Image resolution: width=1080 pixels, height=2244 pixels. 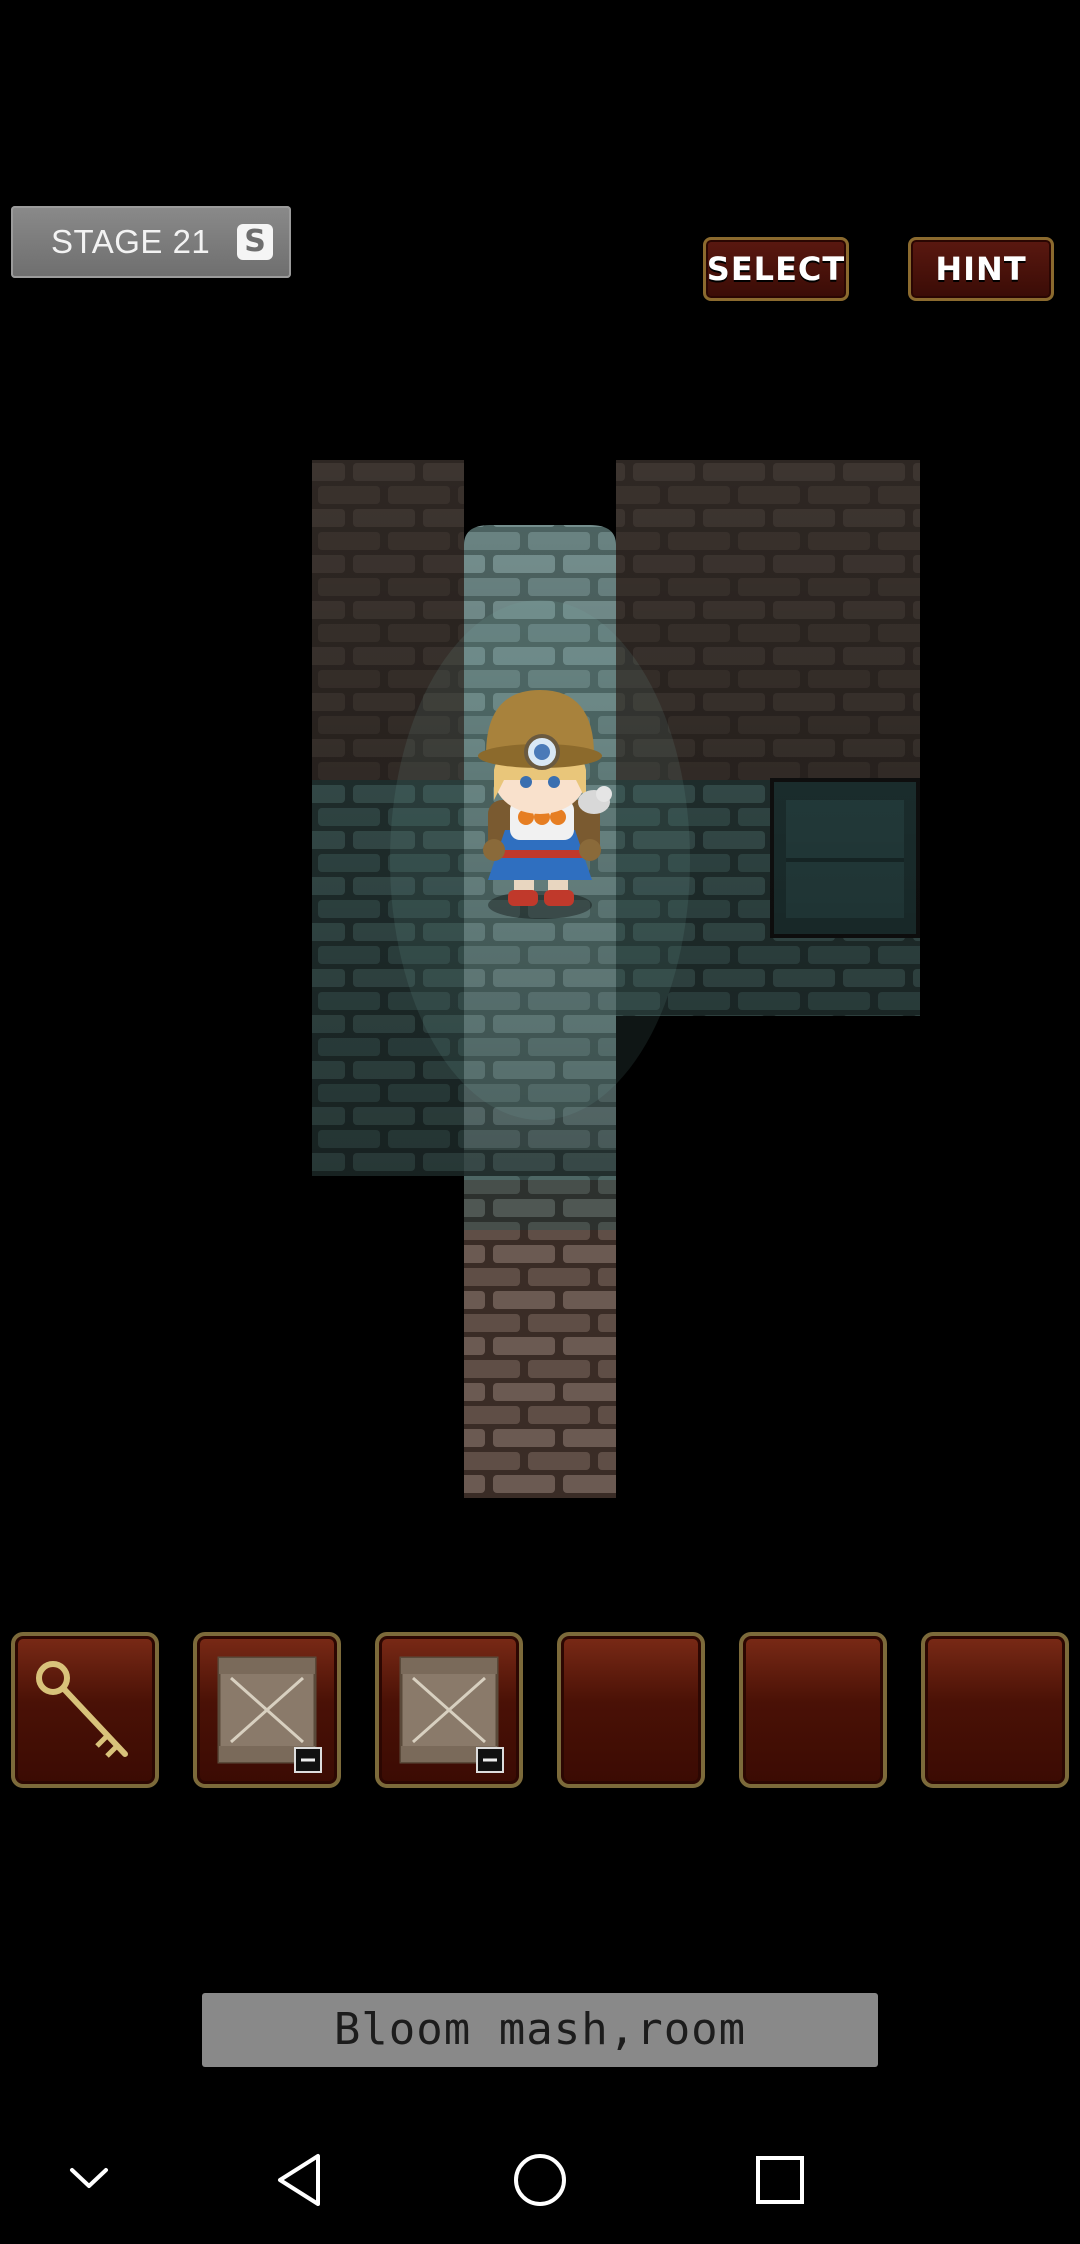 I want to click on stage-label: STAGE 21, so click(x=131, y=241).